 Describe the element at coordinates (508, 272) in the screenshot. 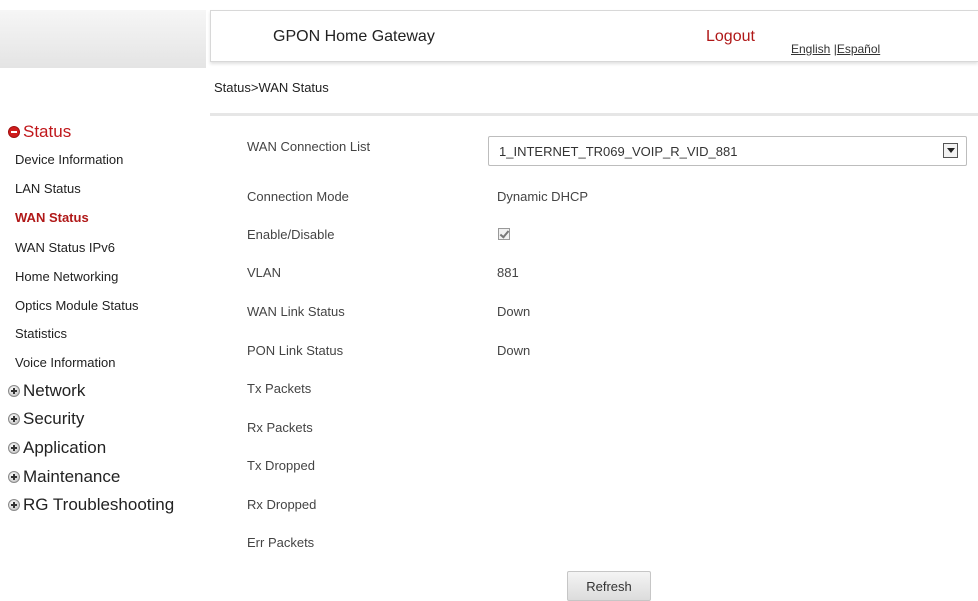

I see `vlan-value: 881` at that location.